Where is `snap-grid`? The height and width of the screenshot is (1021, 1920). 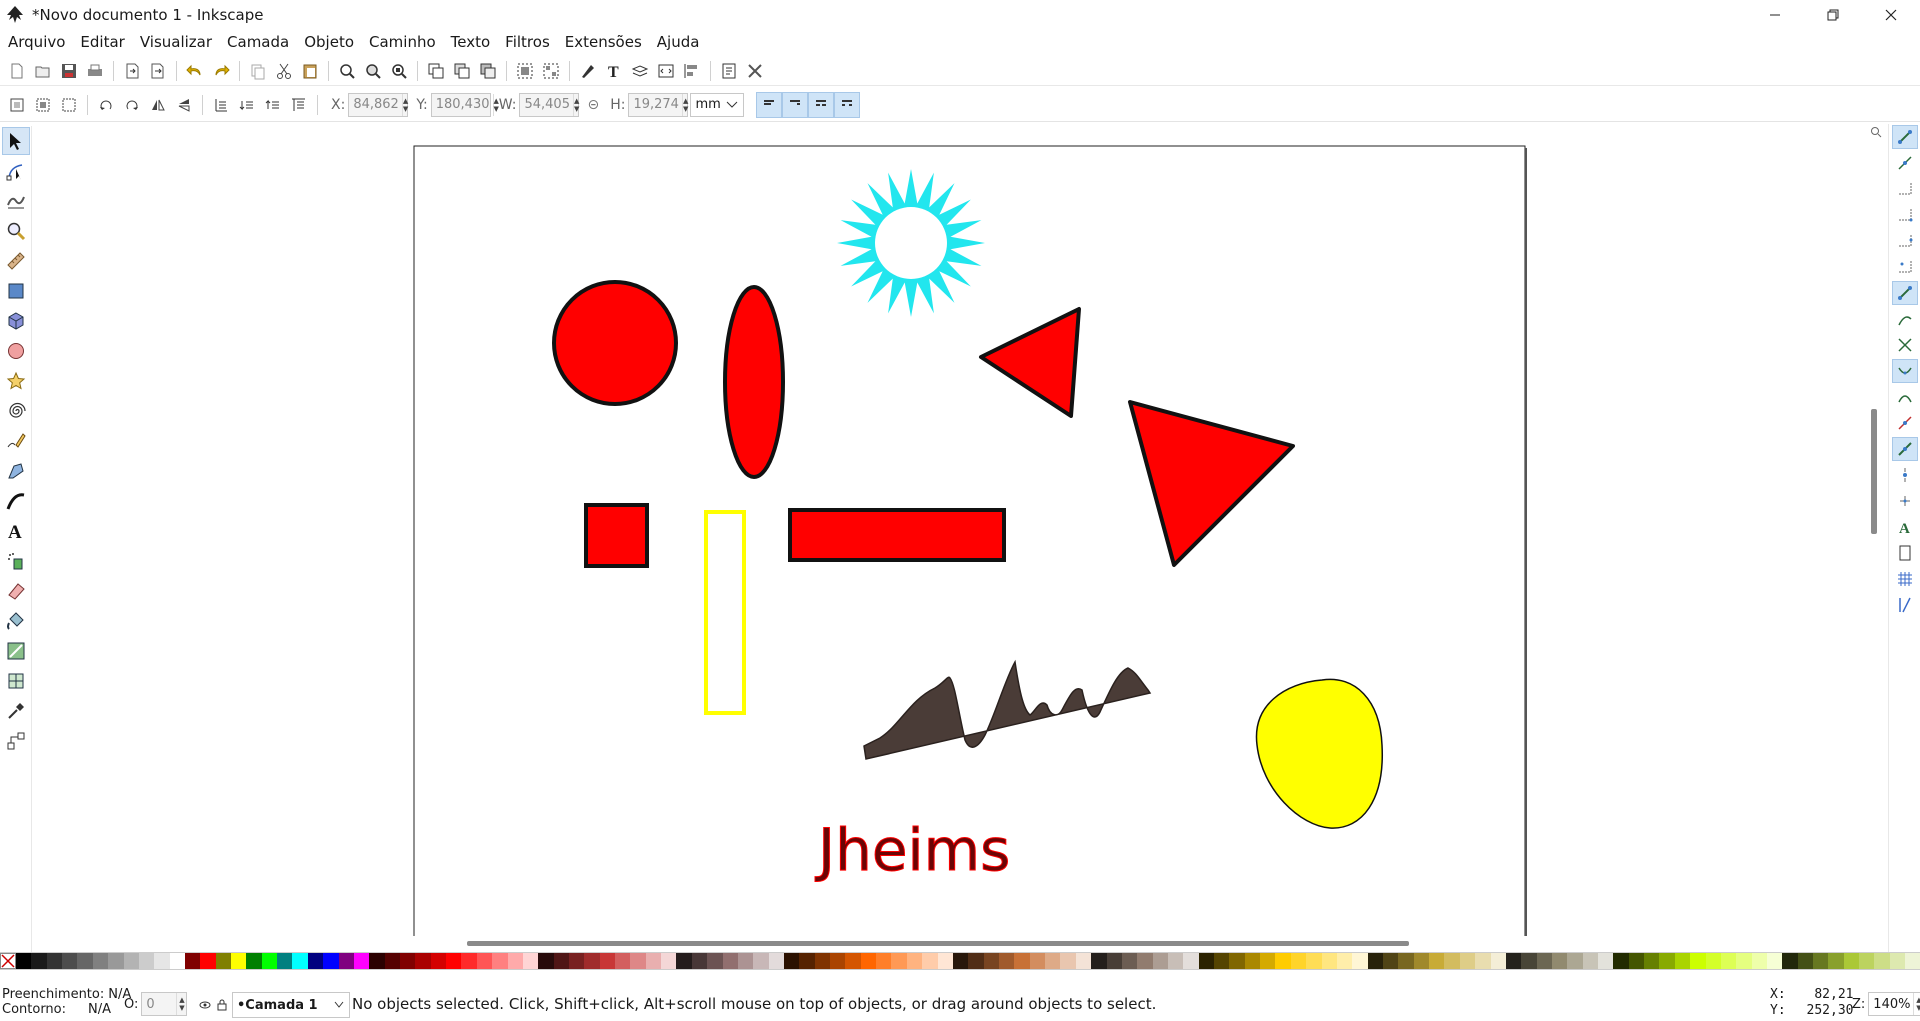 snap-grid is located at coordinates (1905, 579).